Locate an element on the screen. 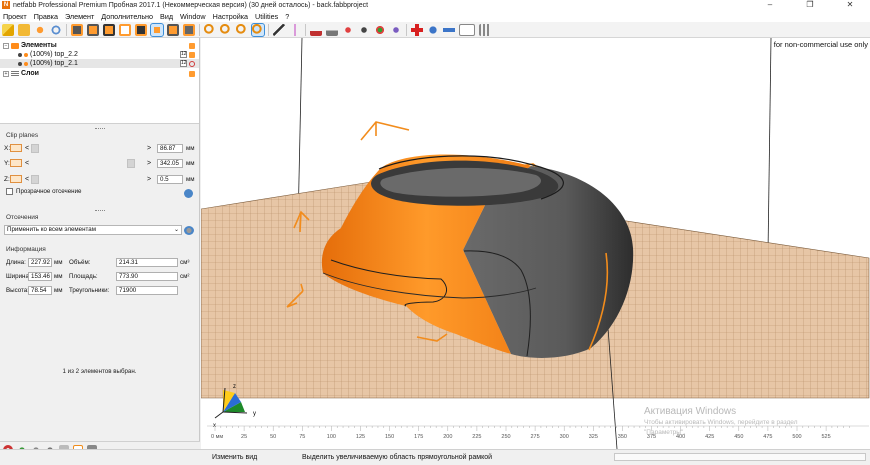  clip-row-x: X: < > 86.87 мм is located at coordinates (101, 148).